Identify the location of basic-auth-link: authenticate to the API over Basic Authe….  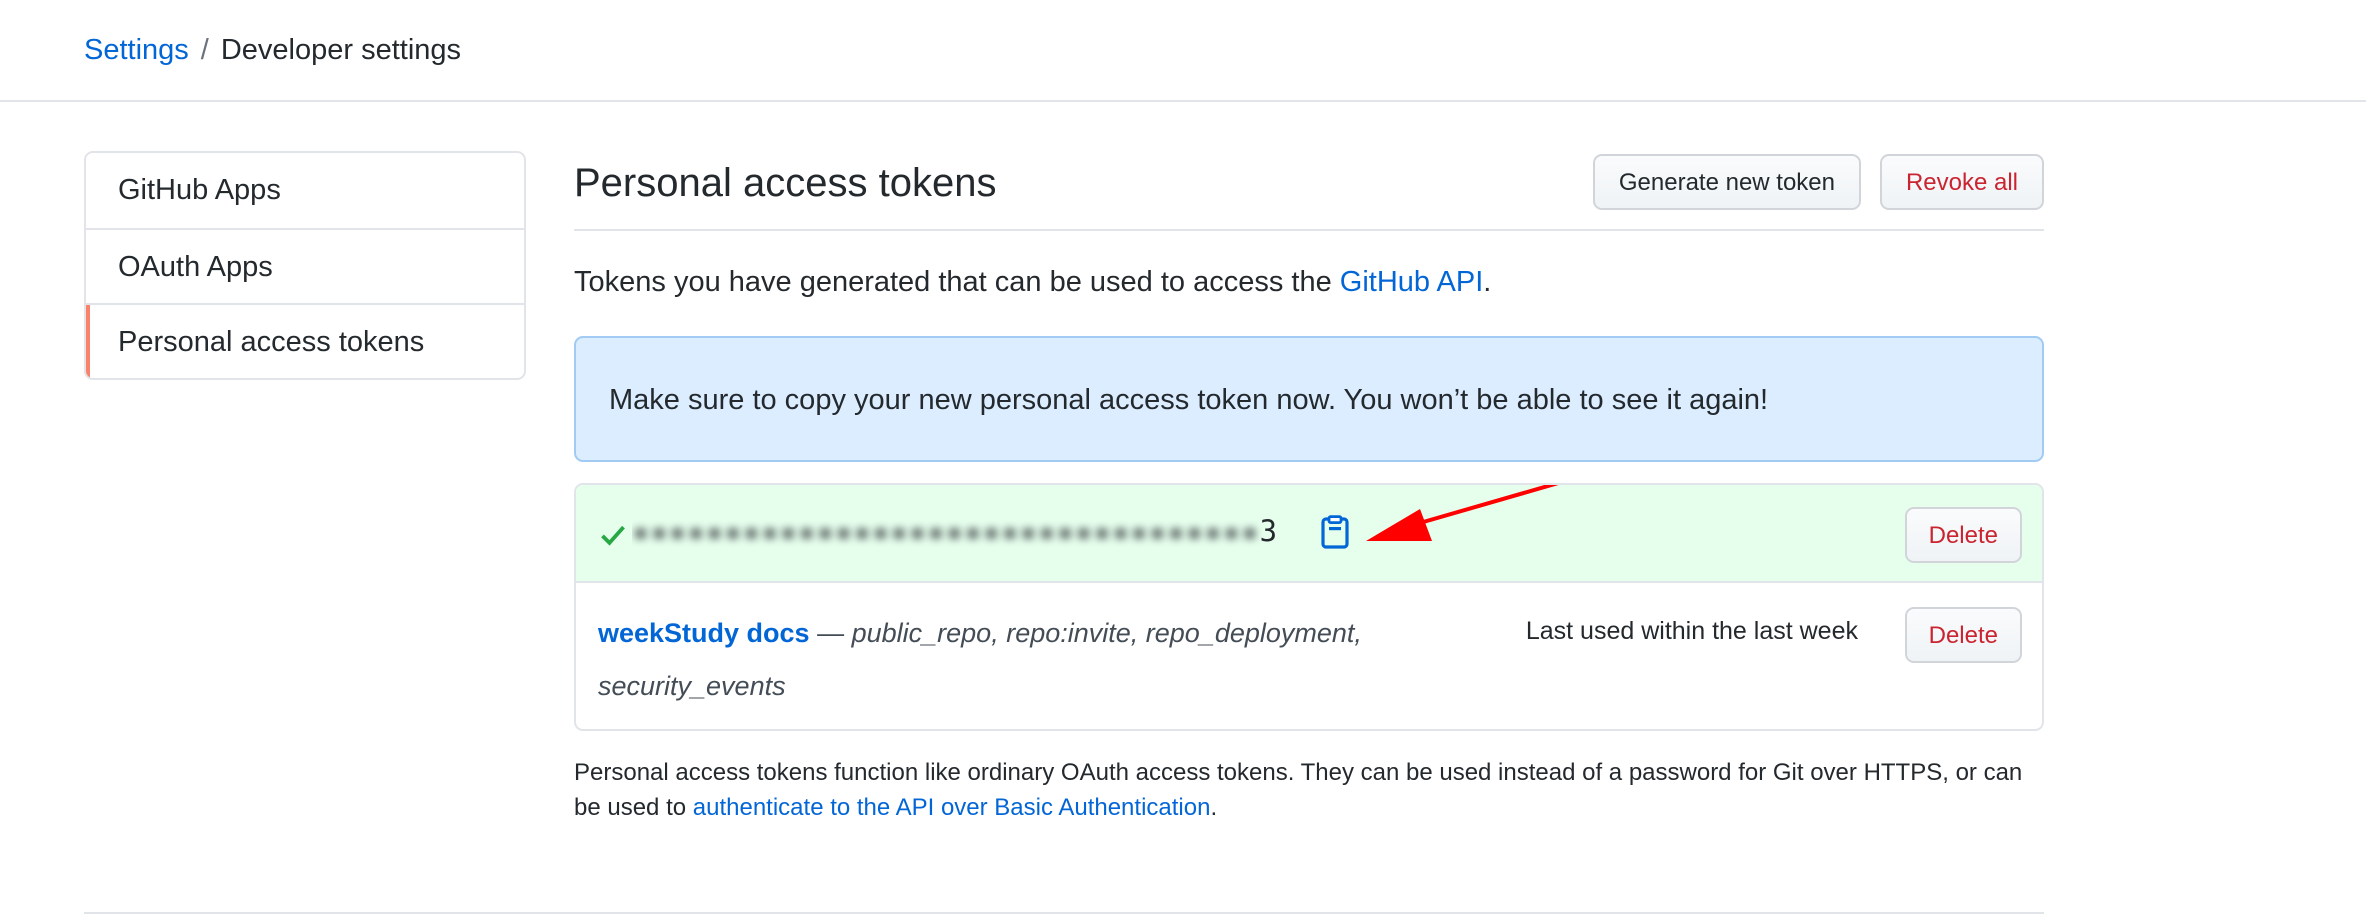
(952, 807).